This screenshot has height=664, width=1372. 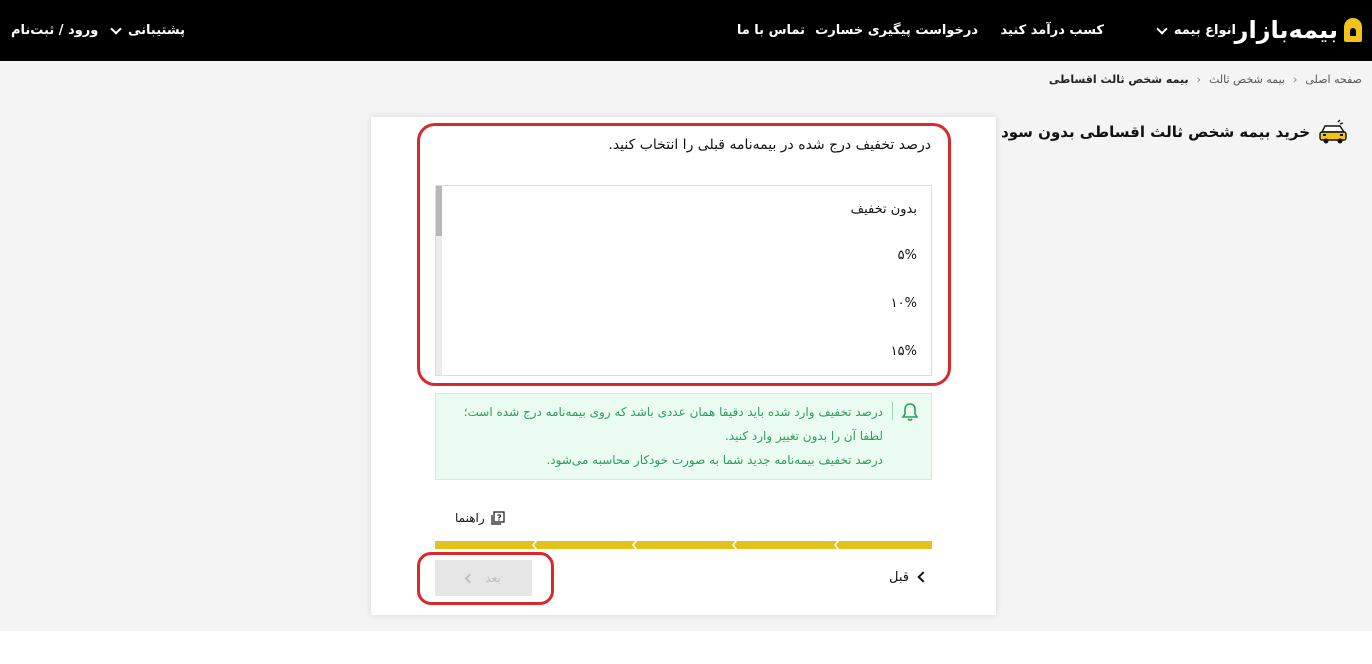 I want to click on breadcrumb-current: بیمه شخص ثالث اقساطی, so click(x=1118, y=79).